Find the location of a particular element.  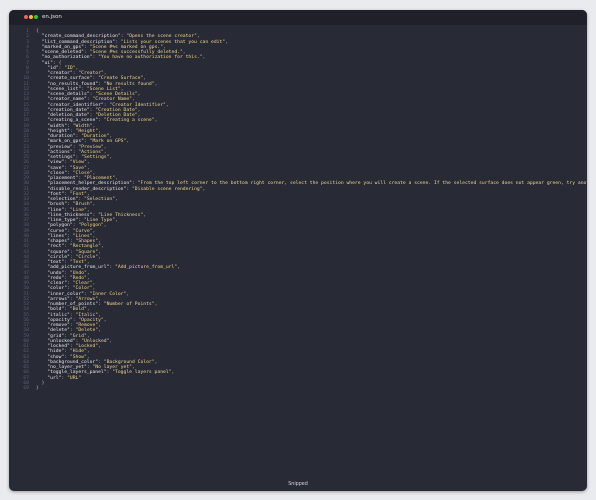

code-text: "brush": "Brush", is located at coordinates (71, 205).